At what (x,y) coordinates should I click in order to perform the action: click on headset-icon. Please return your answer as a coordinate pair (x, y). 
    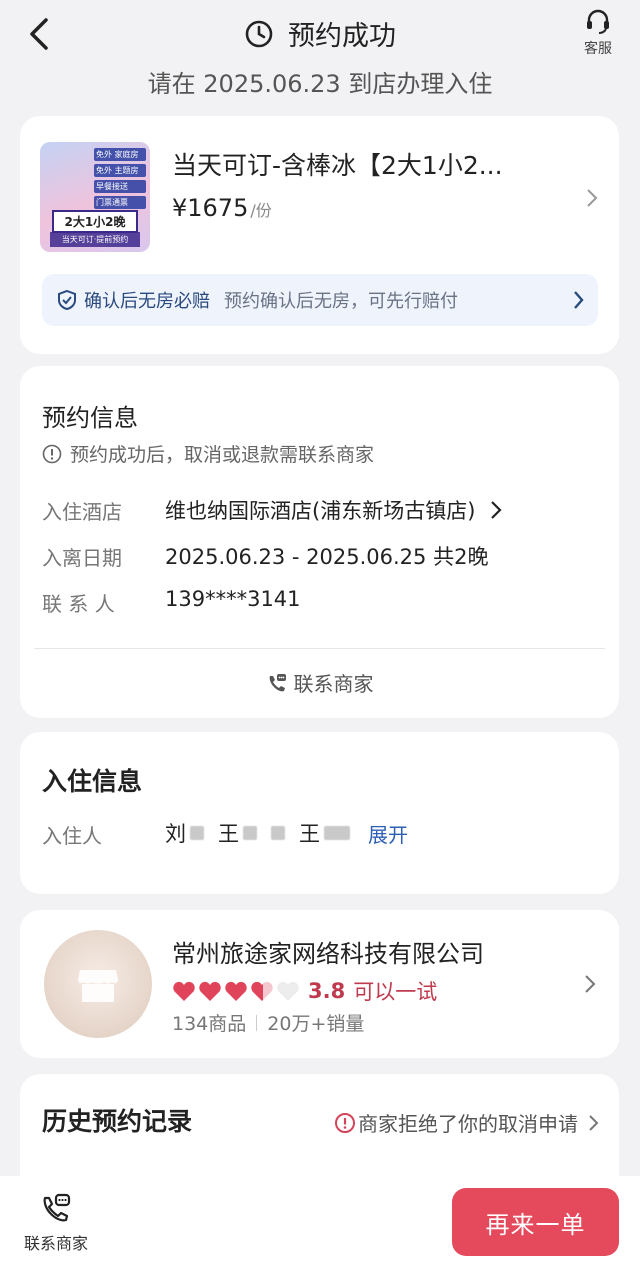
    Looking at the image, I should click on (598, 21).